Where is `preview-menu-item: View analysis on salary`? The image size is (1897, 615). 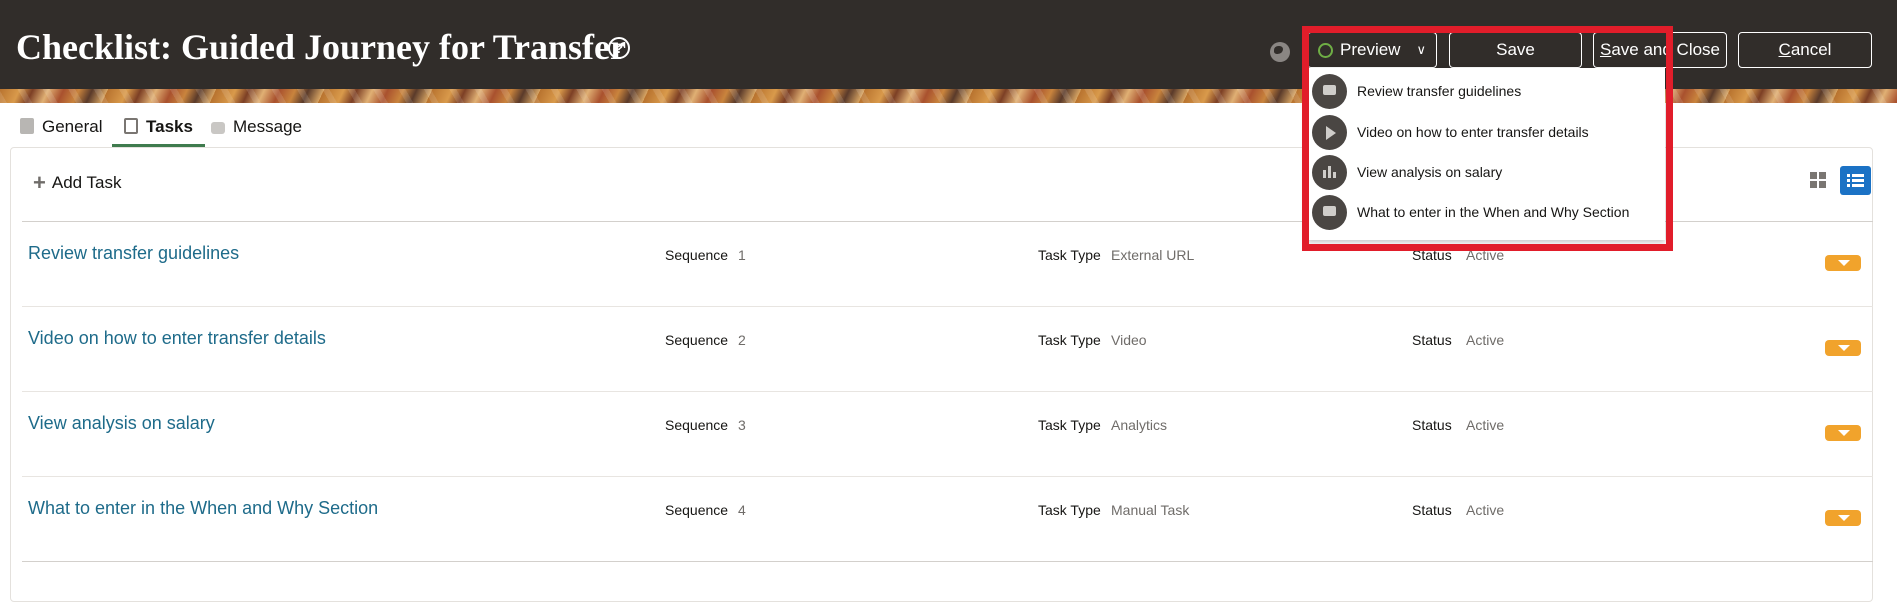 preview-menu-item: View analysis on salary is located at coordinates (1486, 172).